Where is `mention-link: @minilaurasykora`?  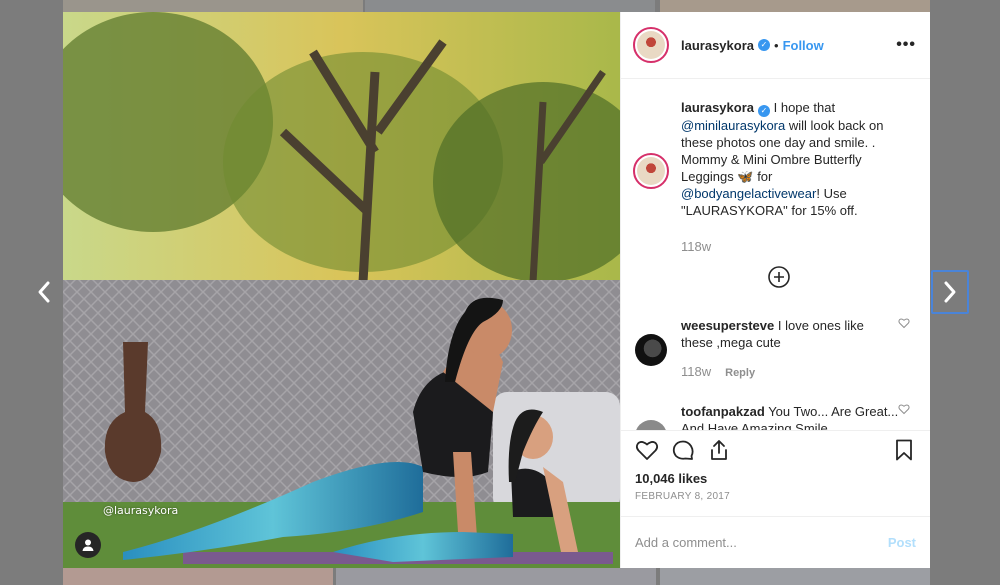 mention-link: @minilaurasykora is located at coordinates (733, 125).